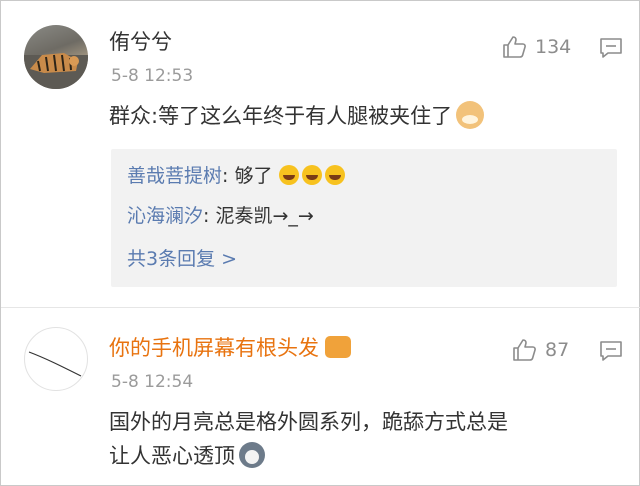 This screenshot has width=640, height=486. I want to click on doge-emoji-icon, so click(470, 115).